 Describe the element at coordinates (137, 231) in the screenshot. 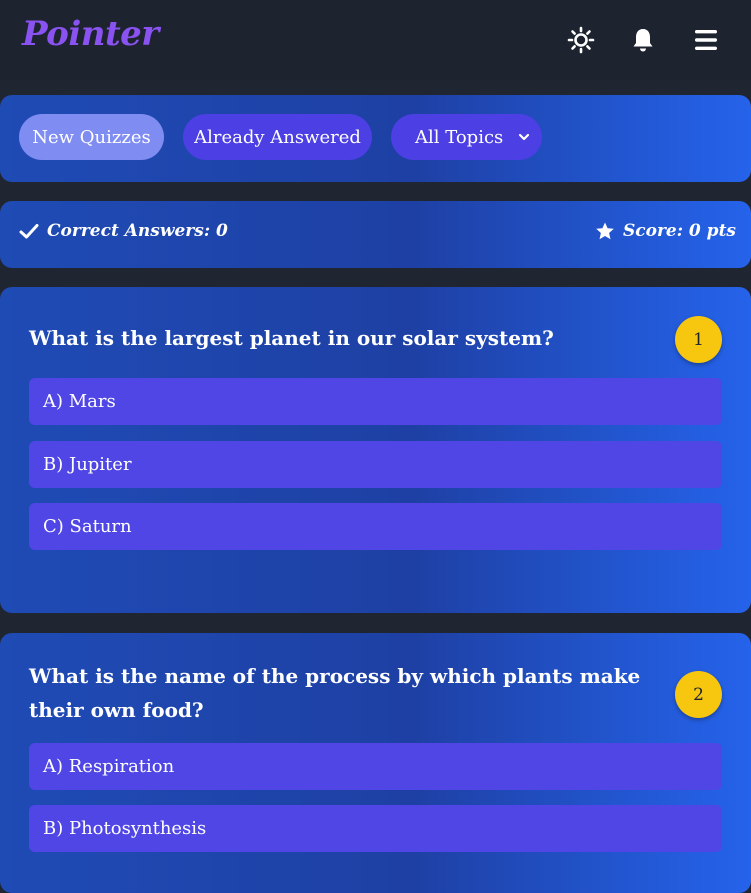

I see `correct-answers-label: Correct Answers: 0` at that location.